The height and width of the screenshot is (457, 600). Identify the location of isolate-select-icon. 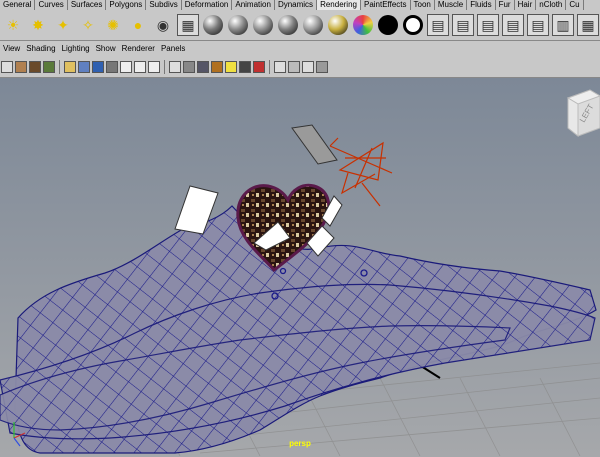
(280, 67).